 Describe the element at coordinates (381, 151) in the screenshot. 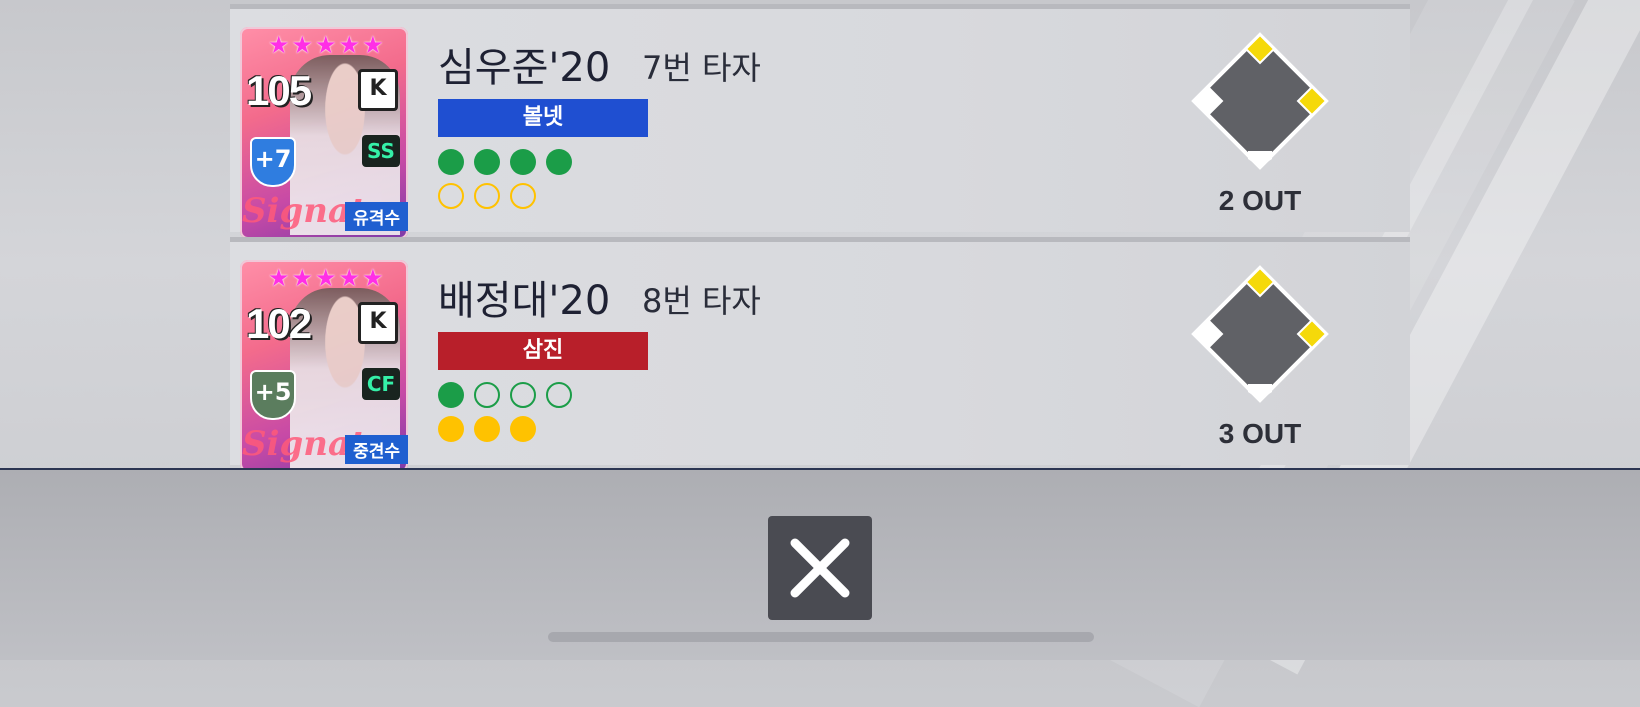

I see `position-badge: SS` at that location.